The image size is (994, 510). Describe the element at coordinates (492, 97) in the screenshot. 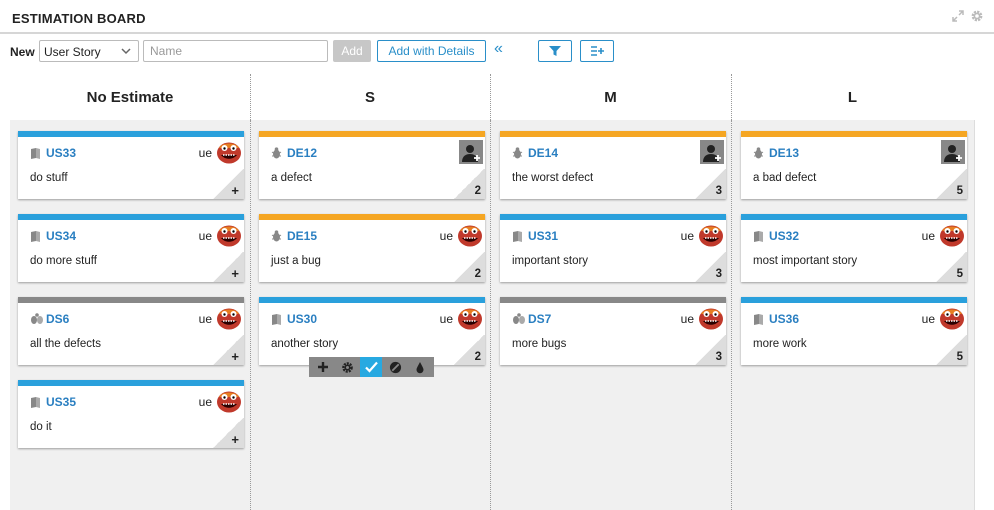

I see `column-headers: No Estimate S M L` at that location.